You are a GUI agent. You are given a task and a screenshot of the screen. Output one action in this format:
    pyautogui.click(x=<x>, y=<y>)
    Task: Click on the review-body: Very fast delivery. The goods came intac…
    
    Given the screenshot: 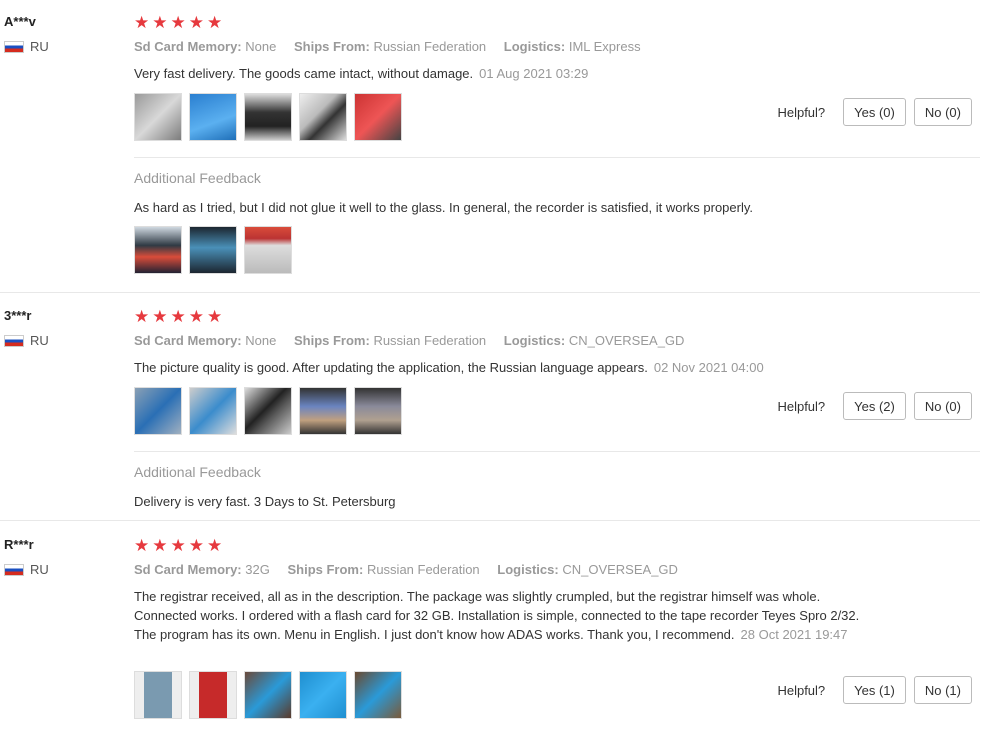 What is the action you would take?
    pyautogui.click(x=304, y=73)
    